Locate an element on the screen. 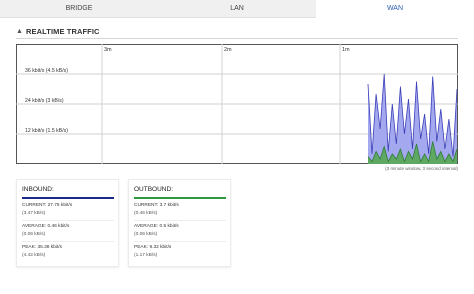 The image size is (474, 294). time-label: 3m is located at coordinates (108, 50).